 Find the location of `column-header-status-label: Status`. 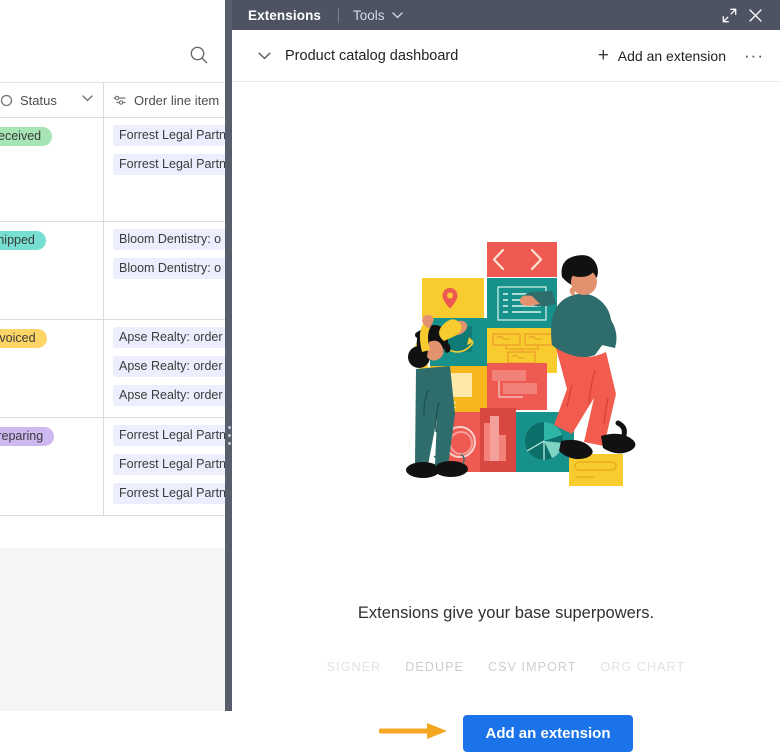

column-header-status-label: Status is located at coordinates (38, 100).